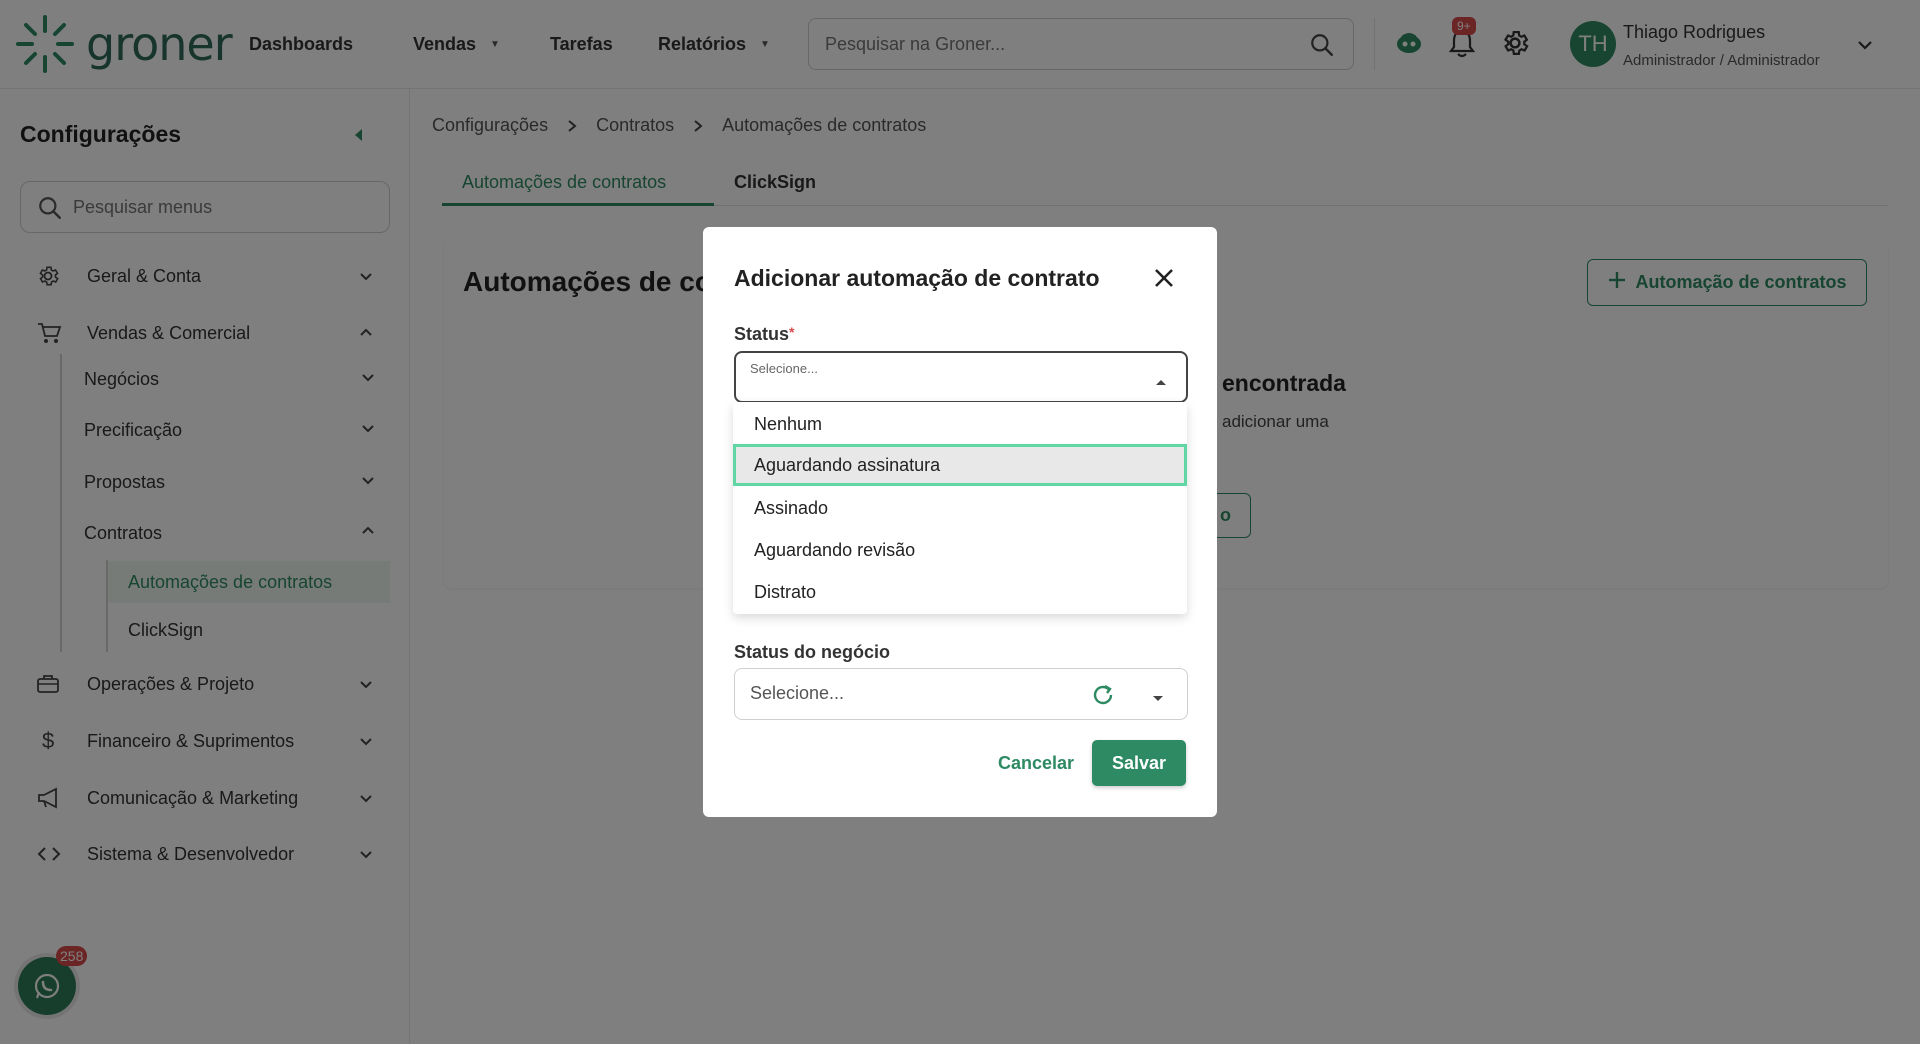 Image resolution: width=1920 pixels, height=1044 pixels. I want to click on modal-title: Adicionar automação de contrato, so click(917, 278).